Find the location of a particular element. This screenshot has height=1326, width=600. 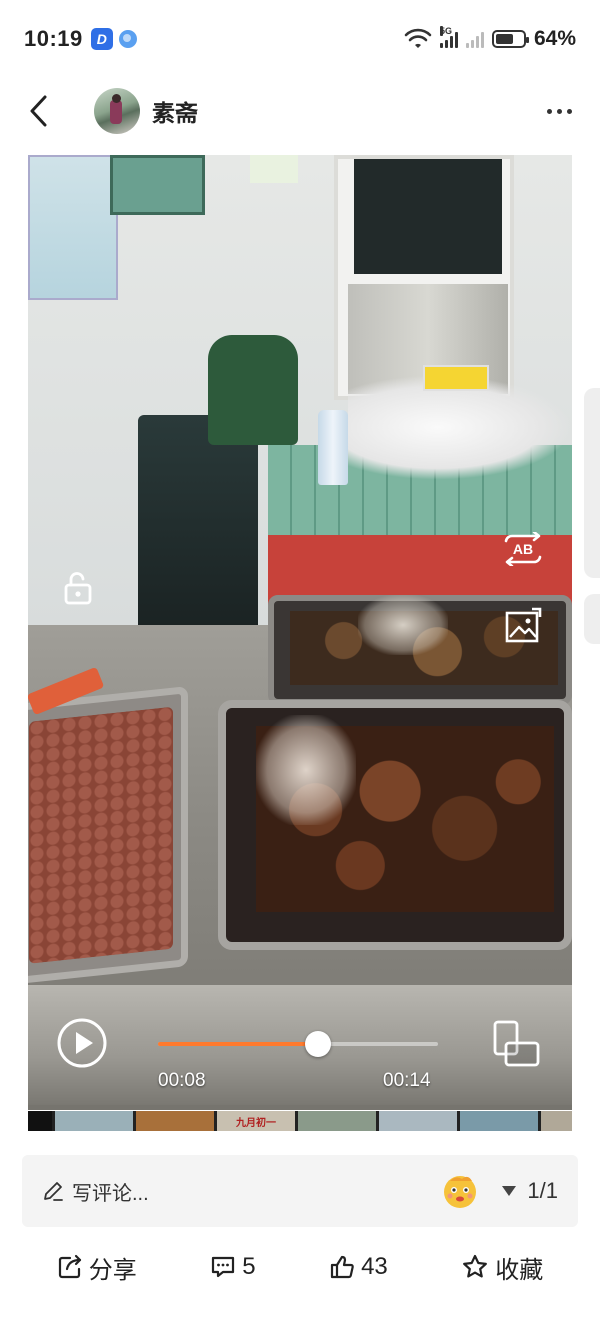

share-icon is located at coordinates (69, 1266).